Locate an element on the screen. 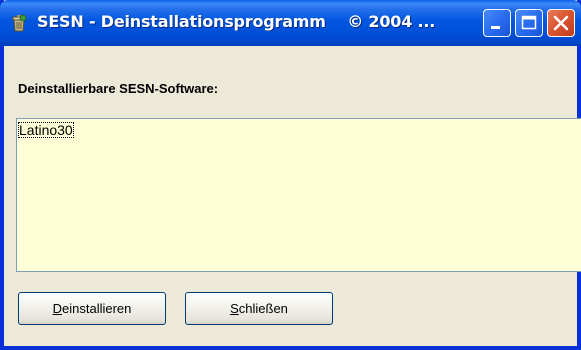 The width and height of the screenshot is (581, 350). list-item-latino30: Latino30 is located at coordinates (46, 130).